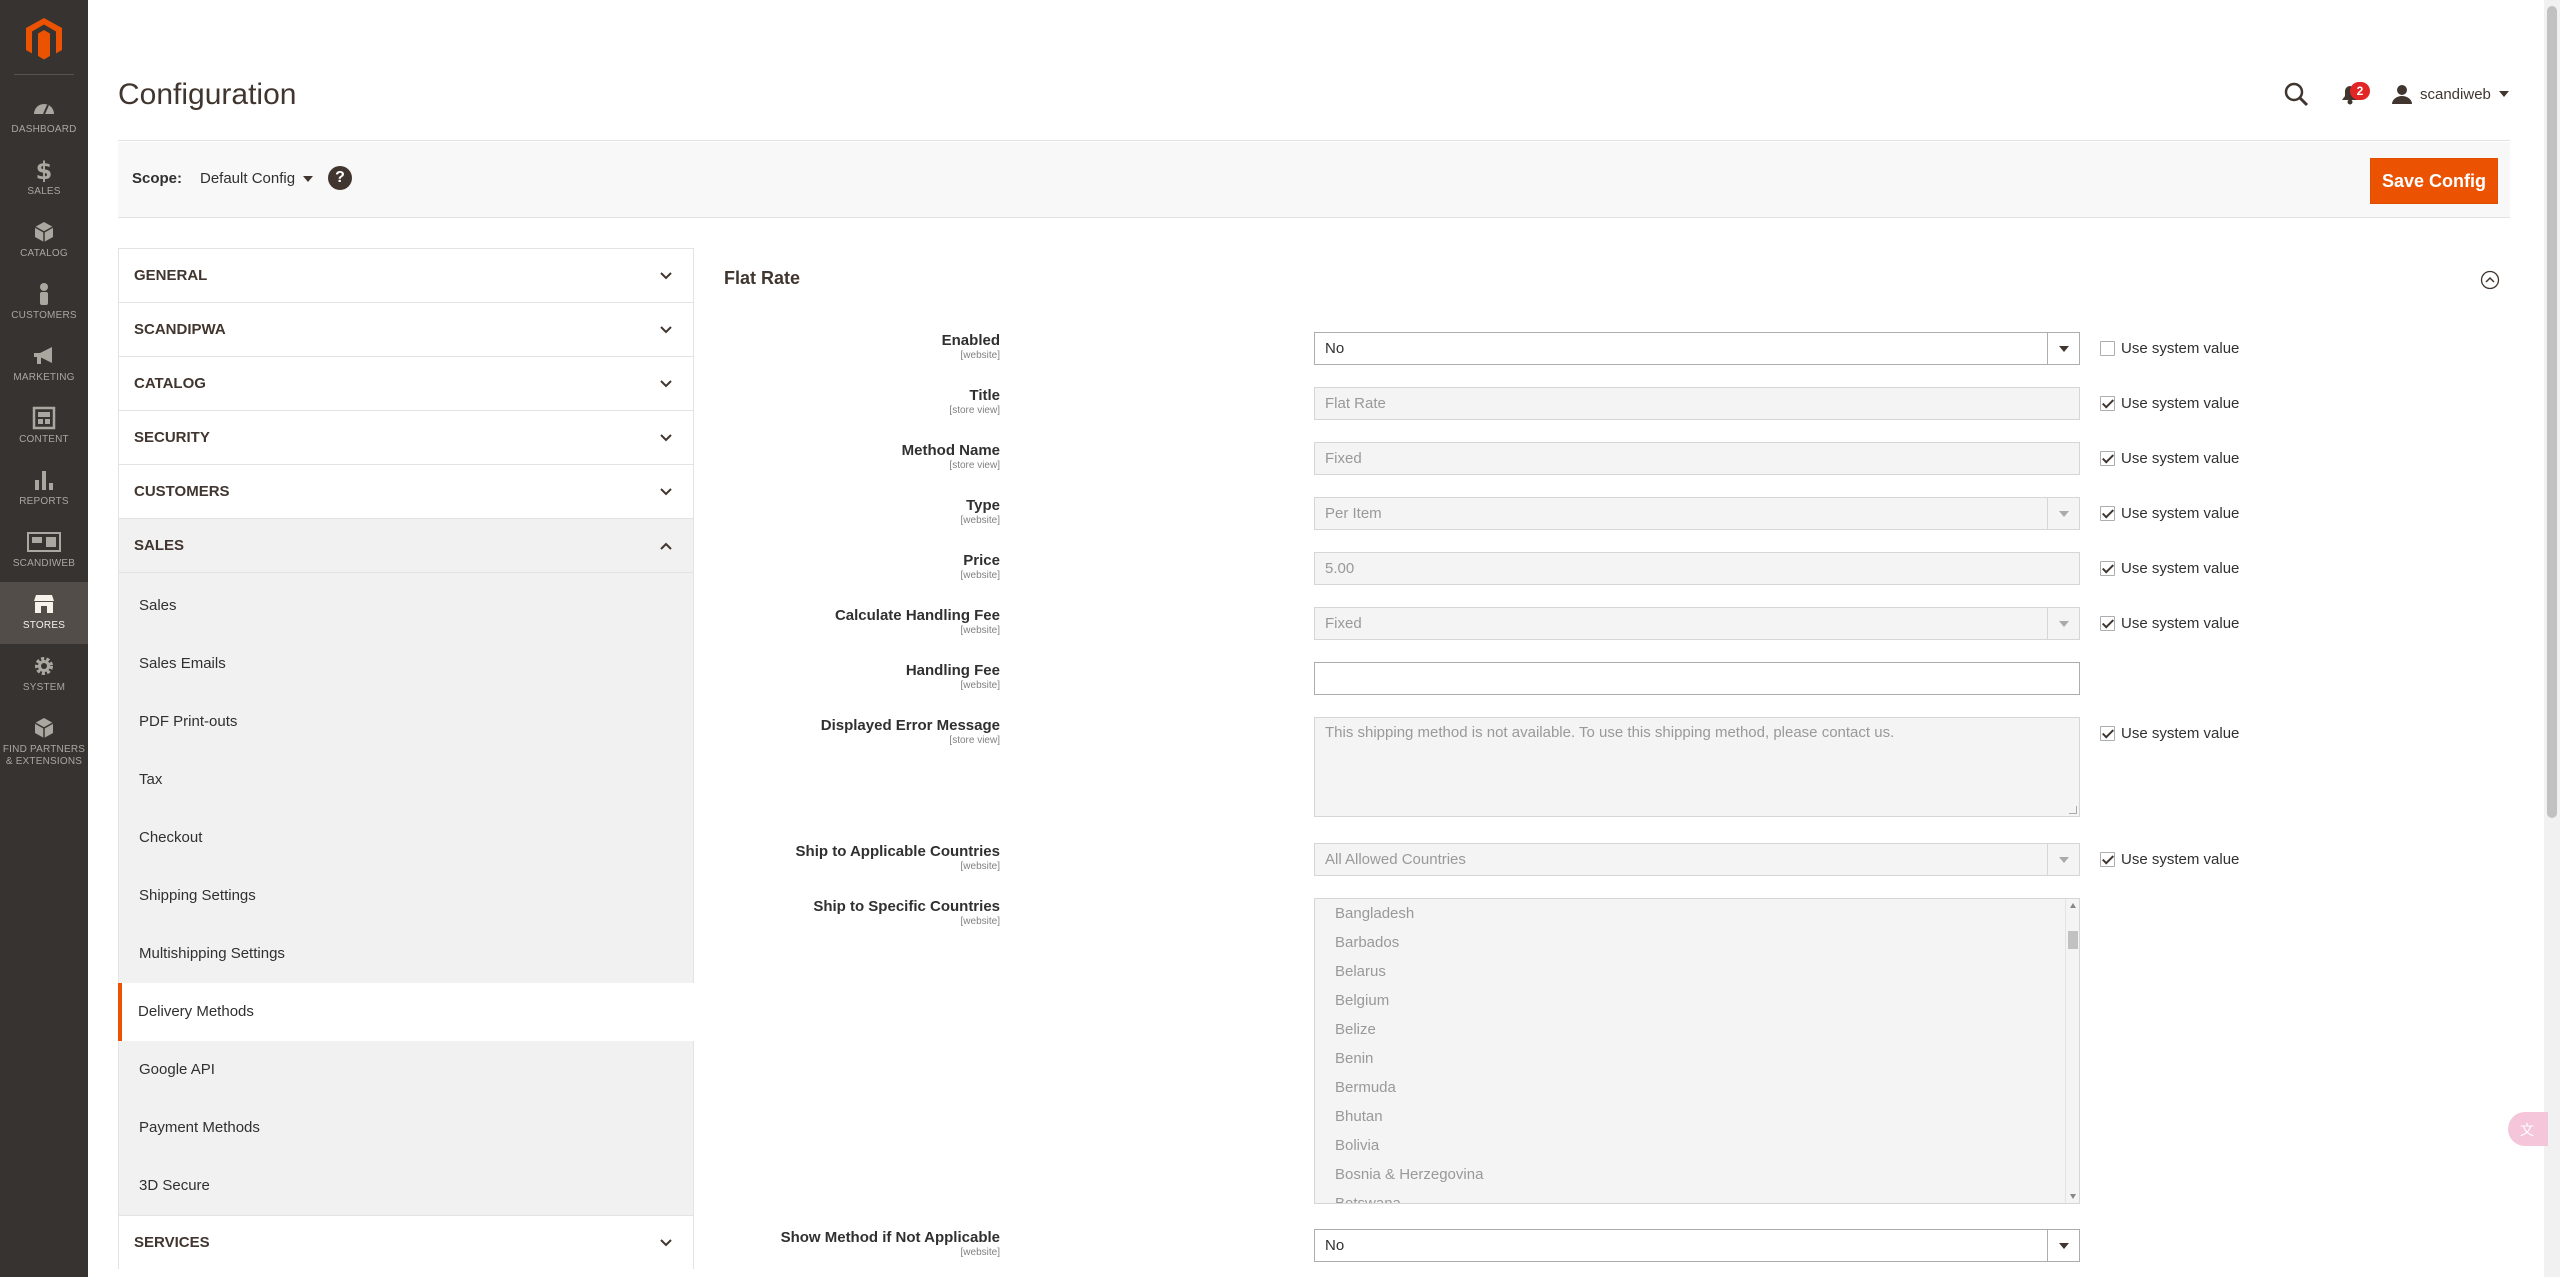  I want to click on use-system-value-price: Use system value, so click(2169, 568).